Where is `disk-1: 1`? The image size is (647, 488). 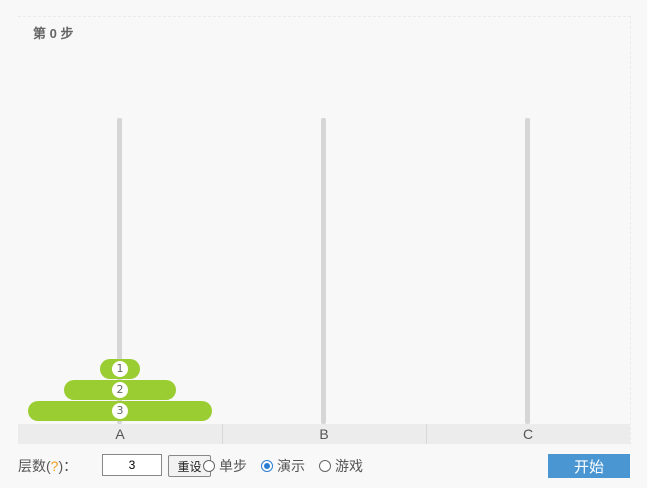
disk-1: 1 is located at coordinates (120, 369).